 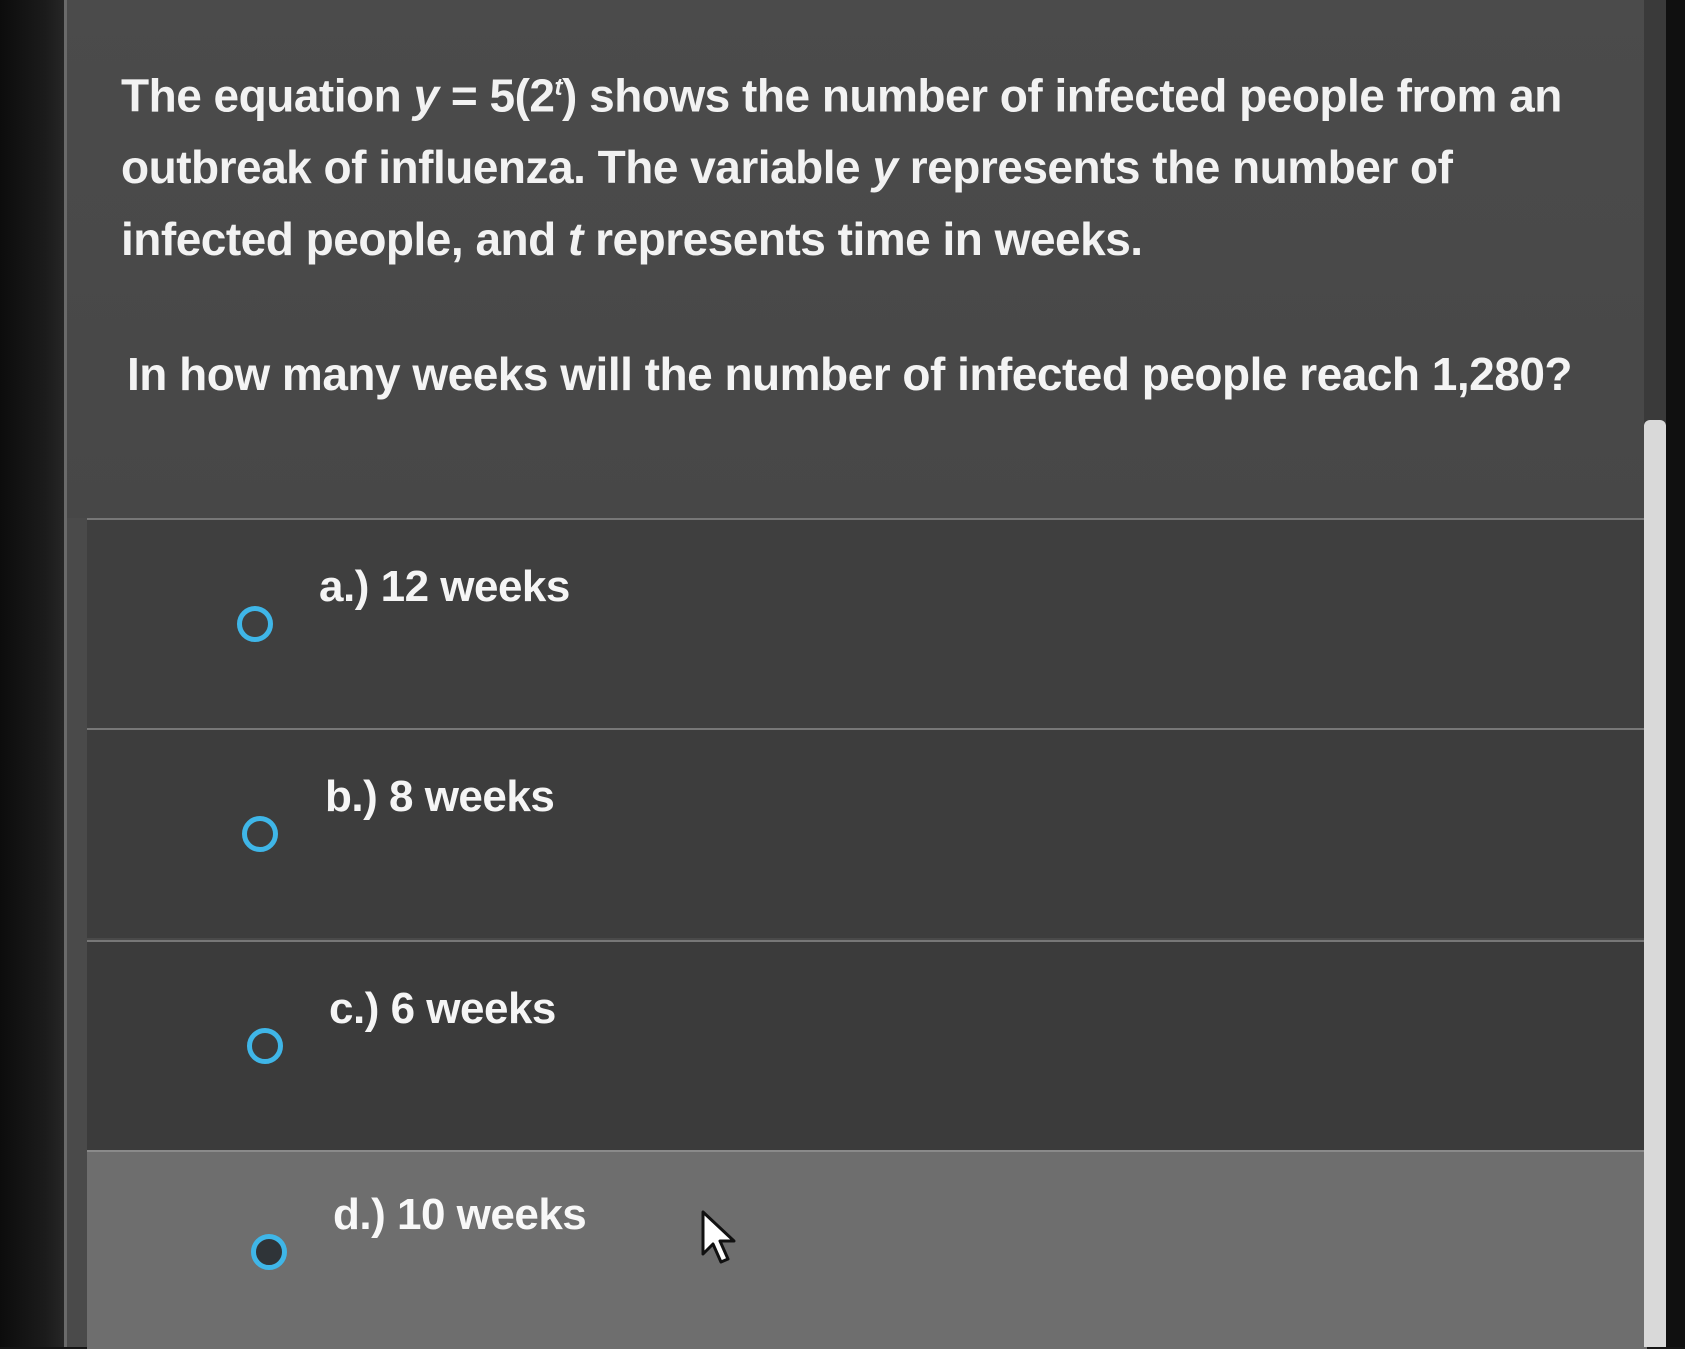 What do you see at coordinates (492, 1214) in the screenshot?
I see `option-text: 10 weeks` at bounding box center [492, 1214].